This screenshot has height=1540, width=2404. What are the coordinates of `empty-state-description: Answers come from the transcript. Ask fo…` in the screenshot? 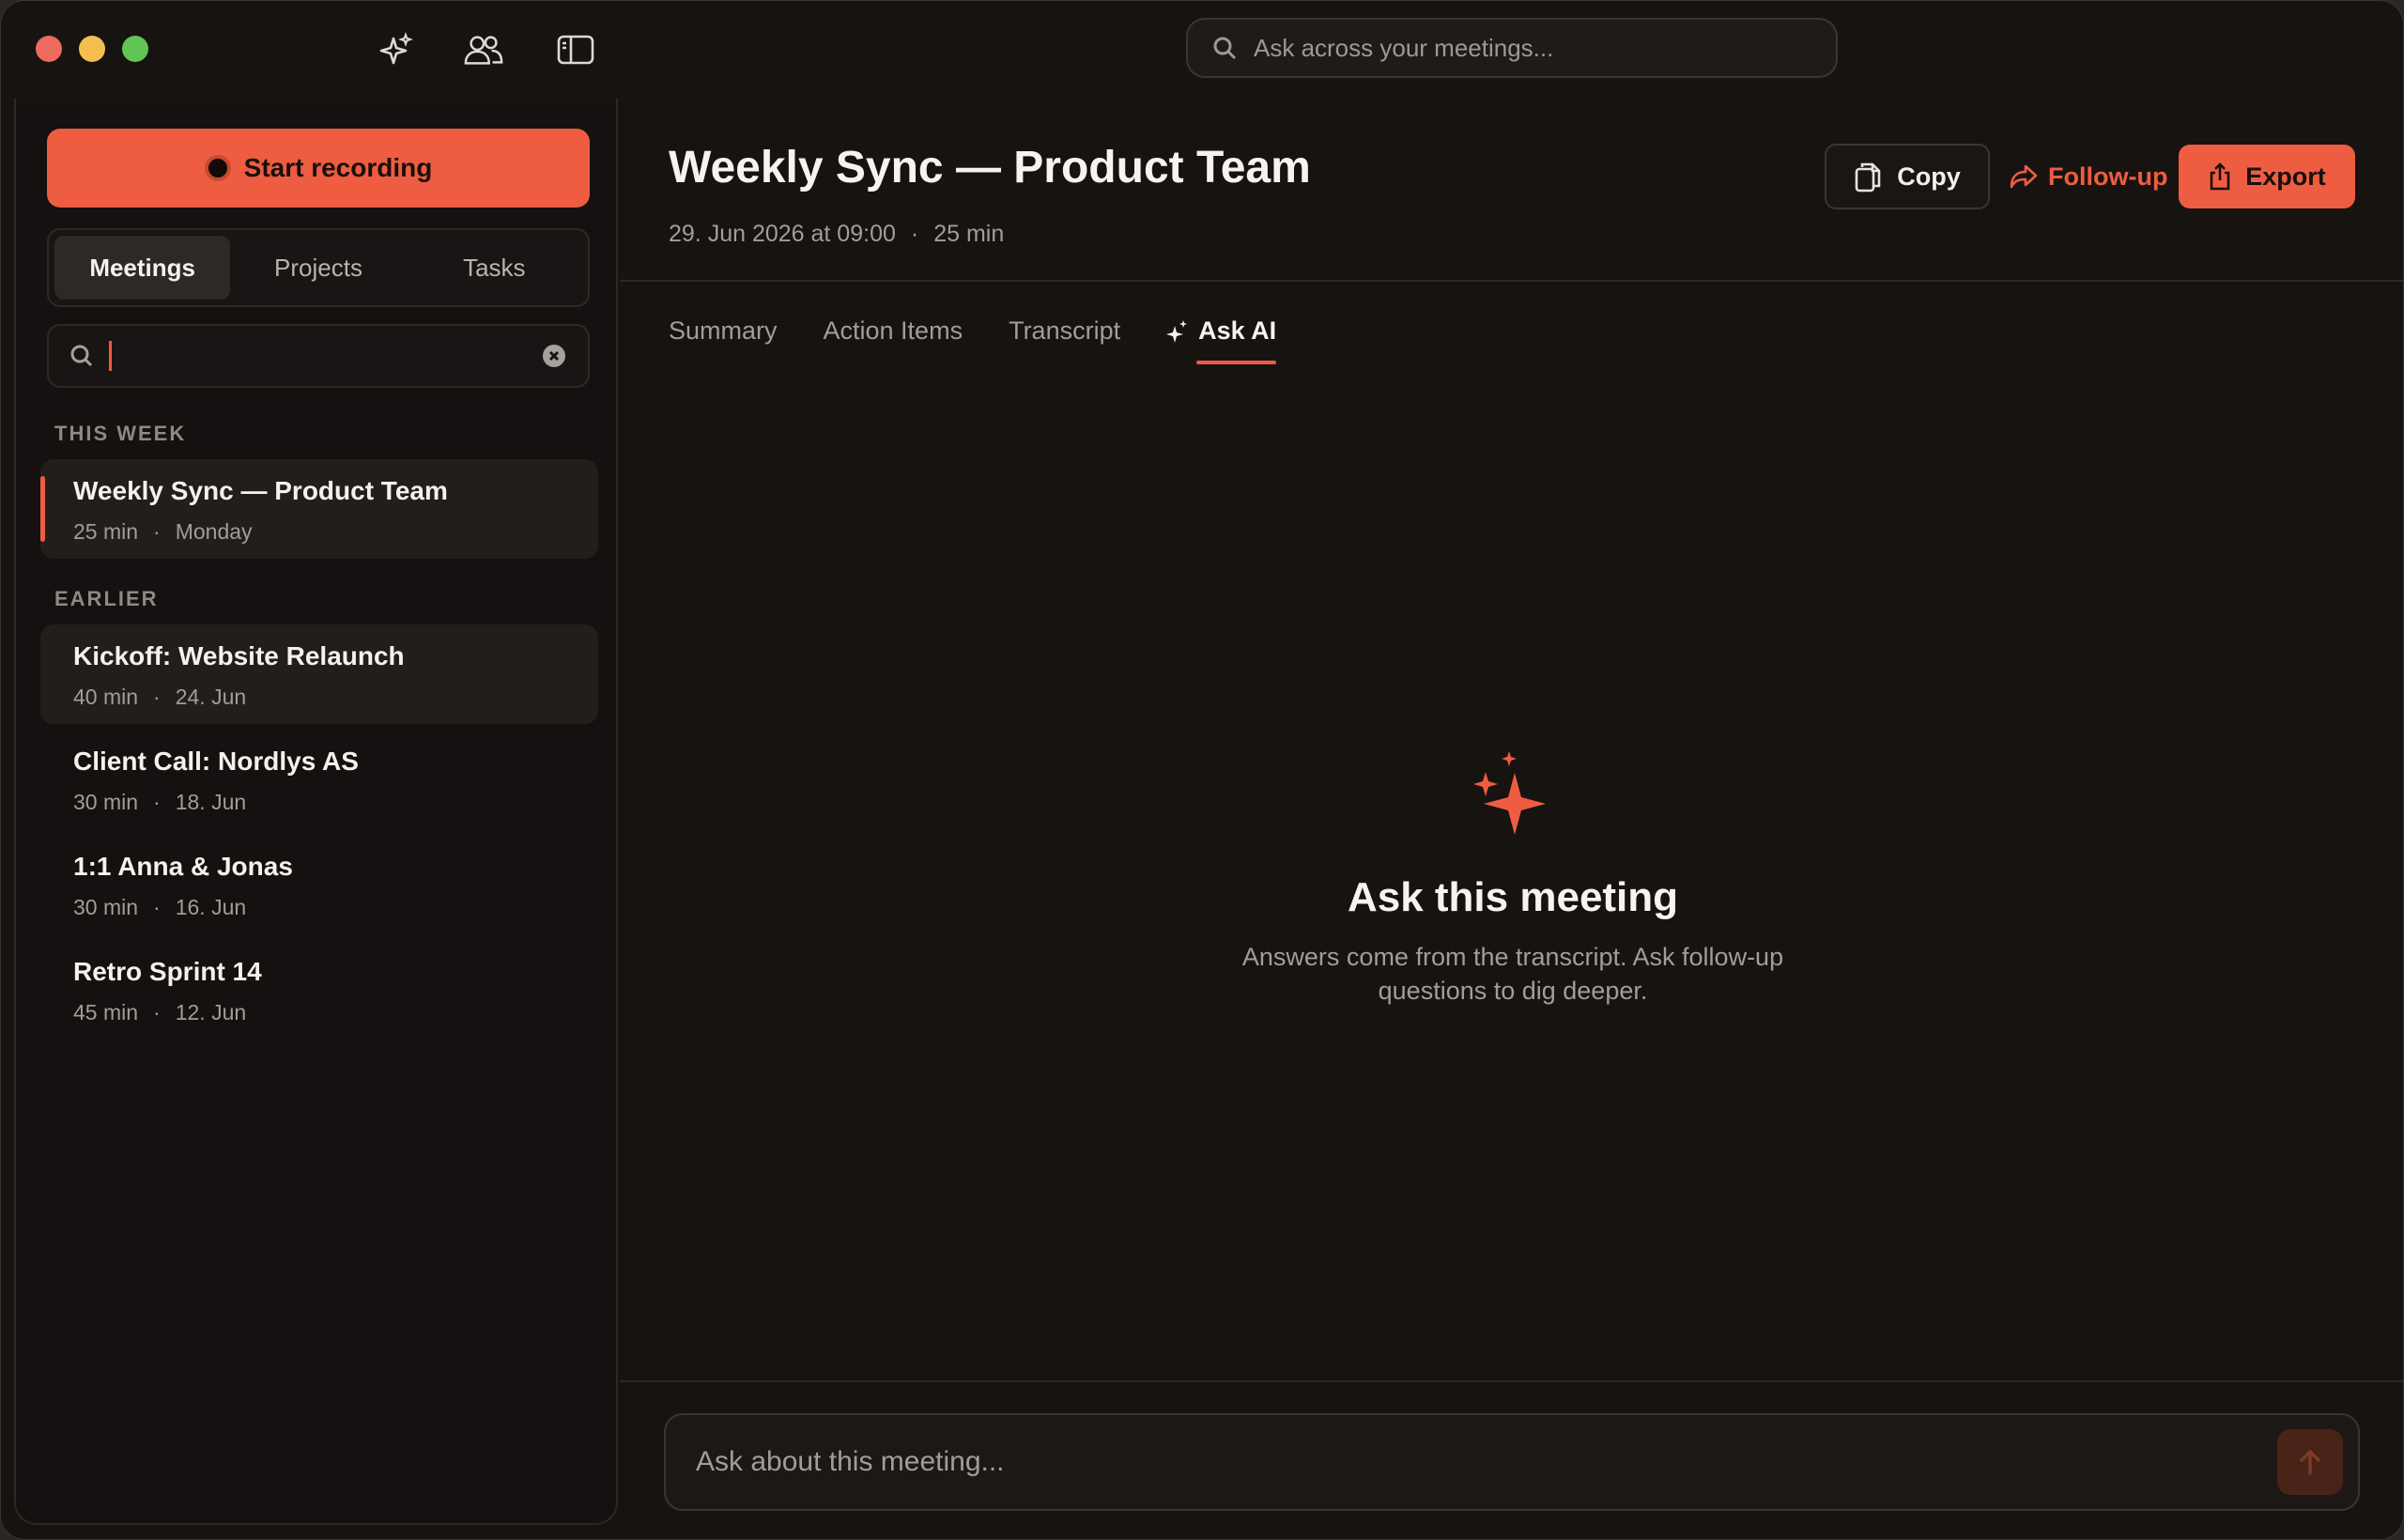 It's located at (1512, 974).